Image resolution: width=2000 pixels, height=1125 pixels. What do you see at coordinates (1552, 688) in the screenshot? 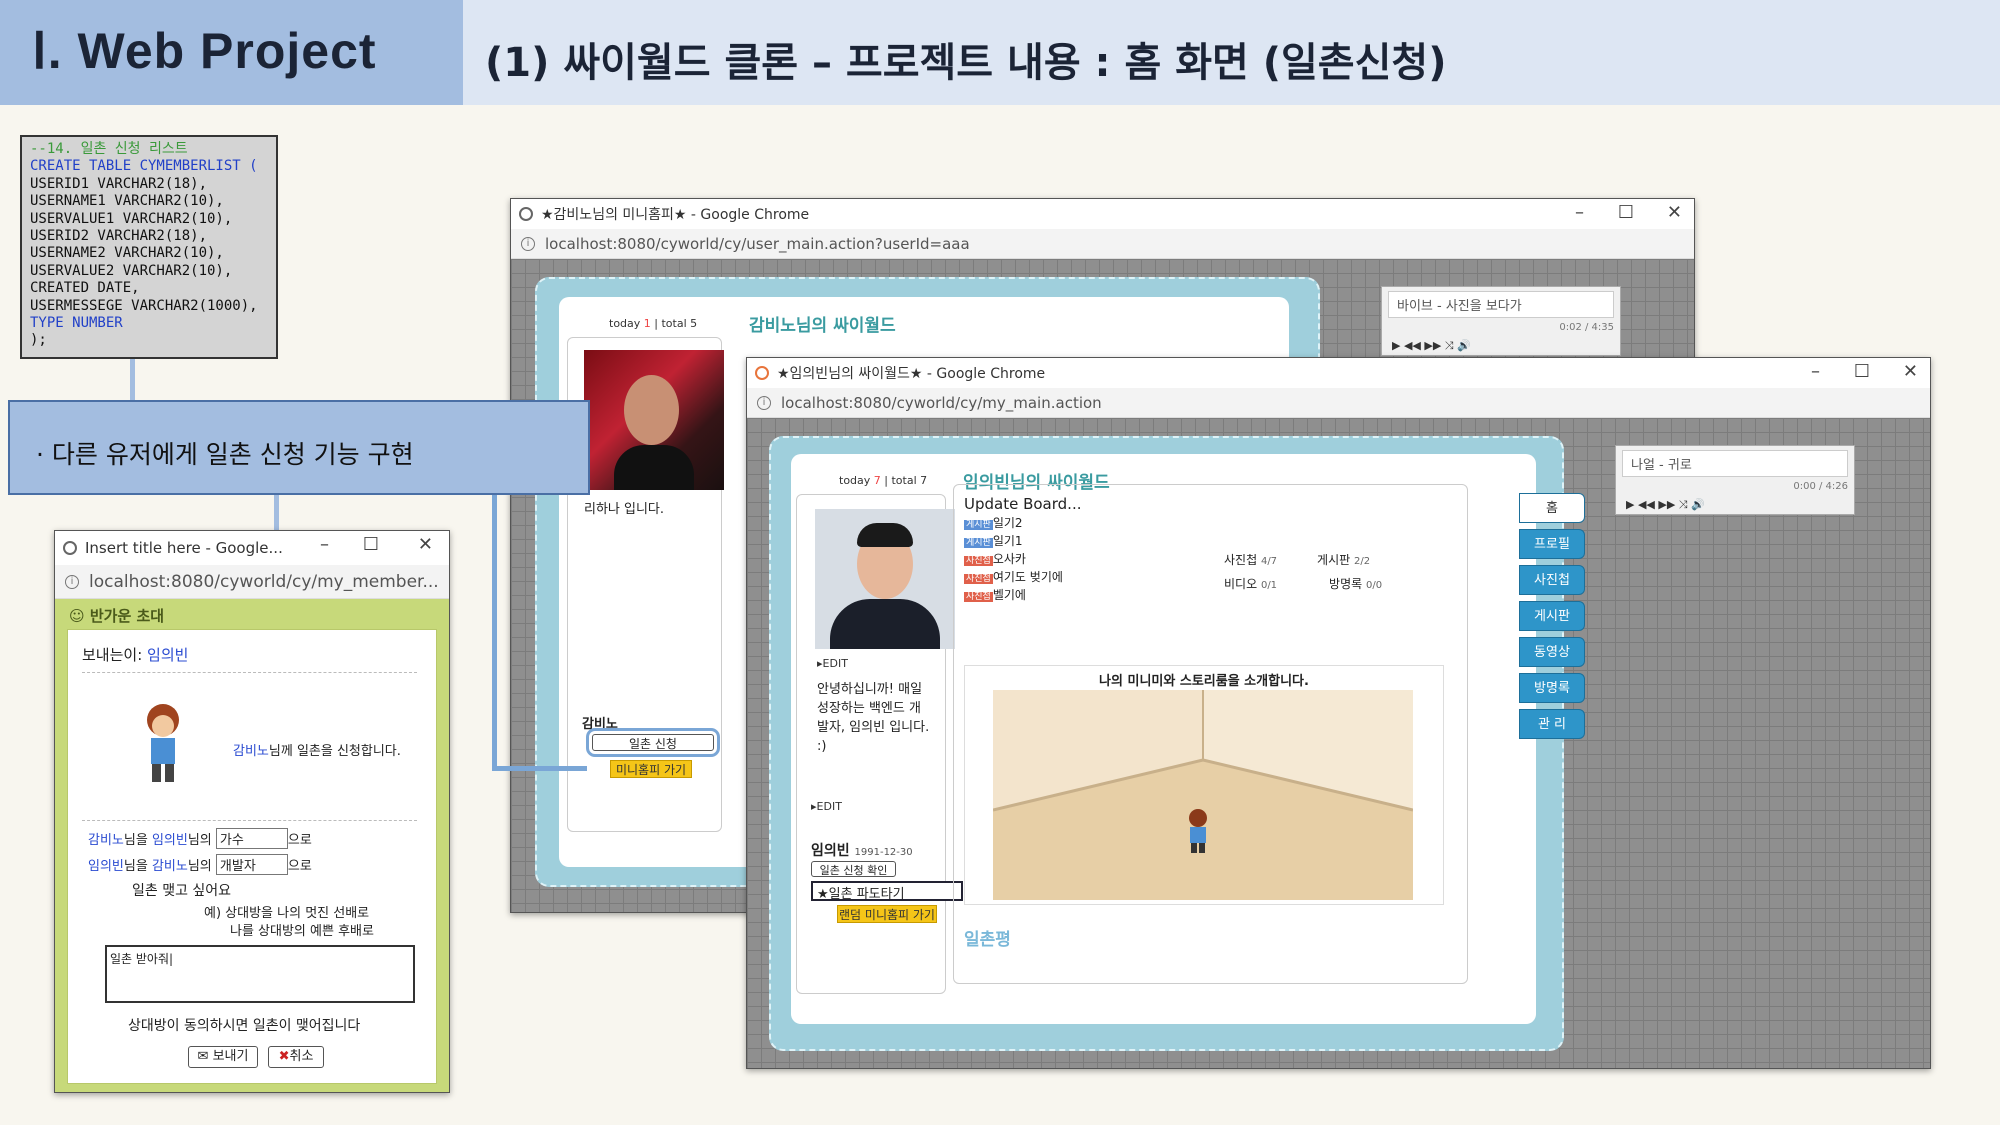
I see `tab-guestbook: 방명록` at bounding box center [1552, 688].